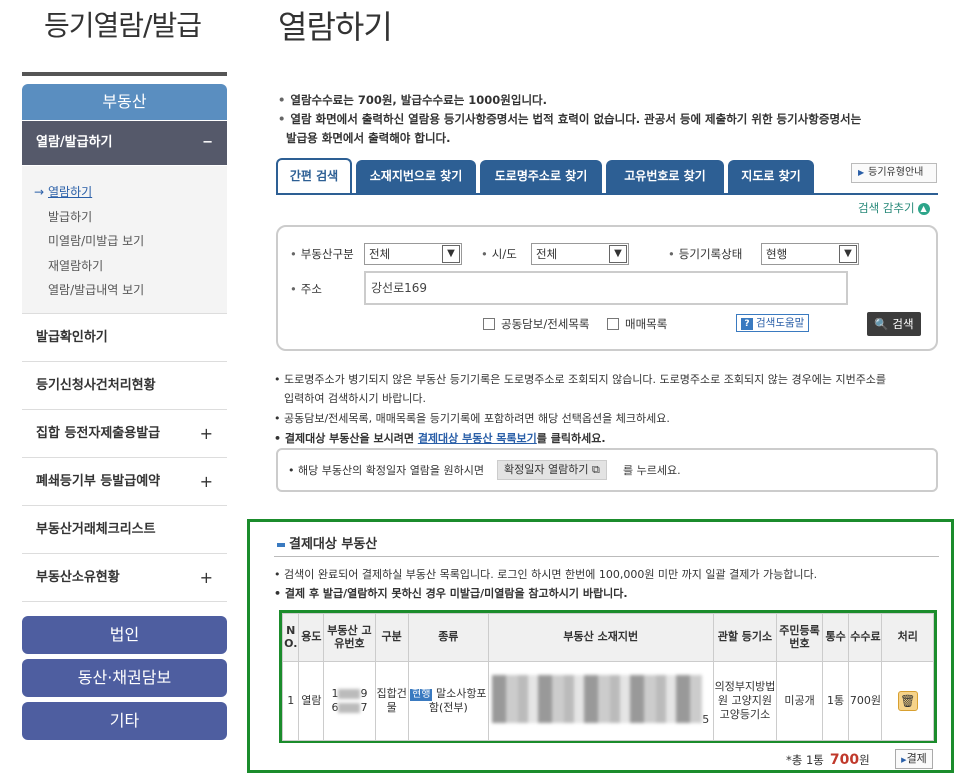 The width and height of the screenshot is (966, 783). I want to click on search-button: 🔍 검색, so click(894, 324).